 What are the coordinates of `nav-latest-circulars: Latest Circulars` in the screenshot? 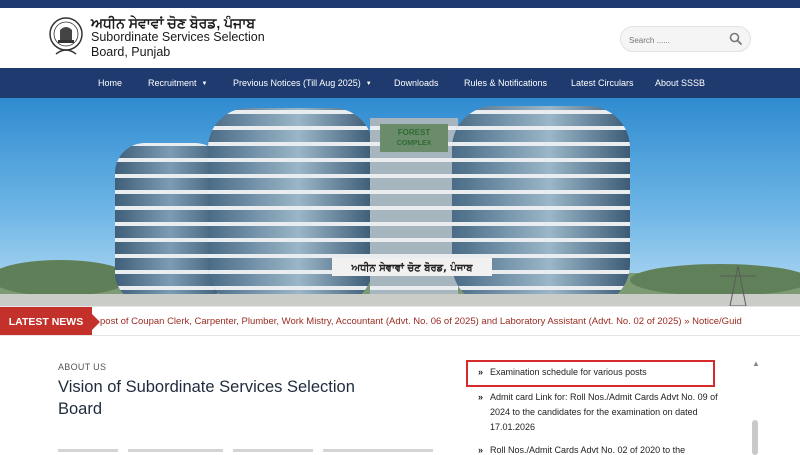 It's located at (602, 83).